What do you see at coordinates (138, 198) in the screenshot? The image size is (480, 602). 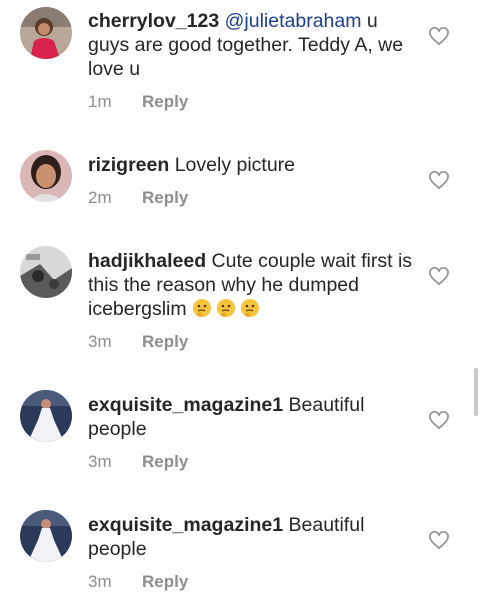 I see `comment-meta: 2m Reply` at bounding box center [138, 198].